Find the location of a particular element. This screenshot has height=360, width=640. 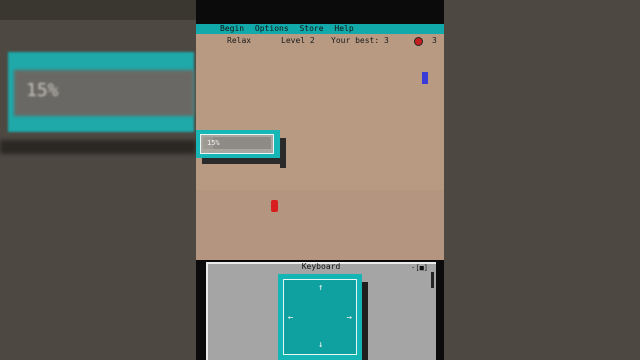

dpad-inner: ↑ ↓ ← → is located at coordinates (320, 317).